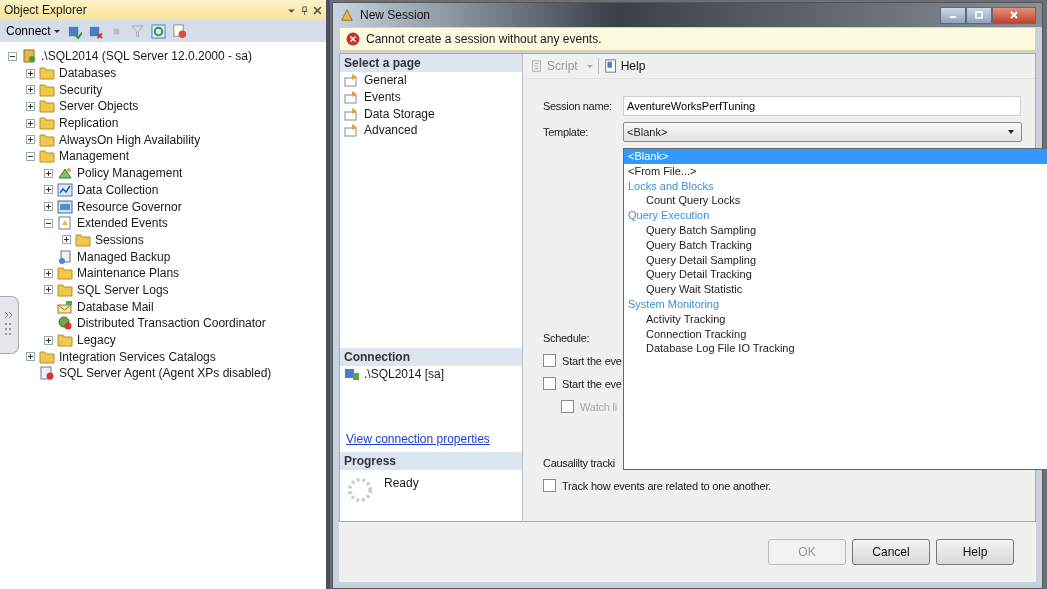  I want to click on tree-item: Extended Events, so click(122, 223).